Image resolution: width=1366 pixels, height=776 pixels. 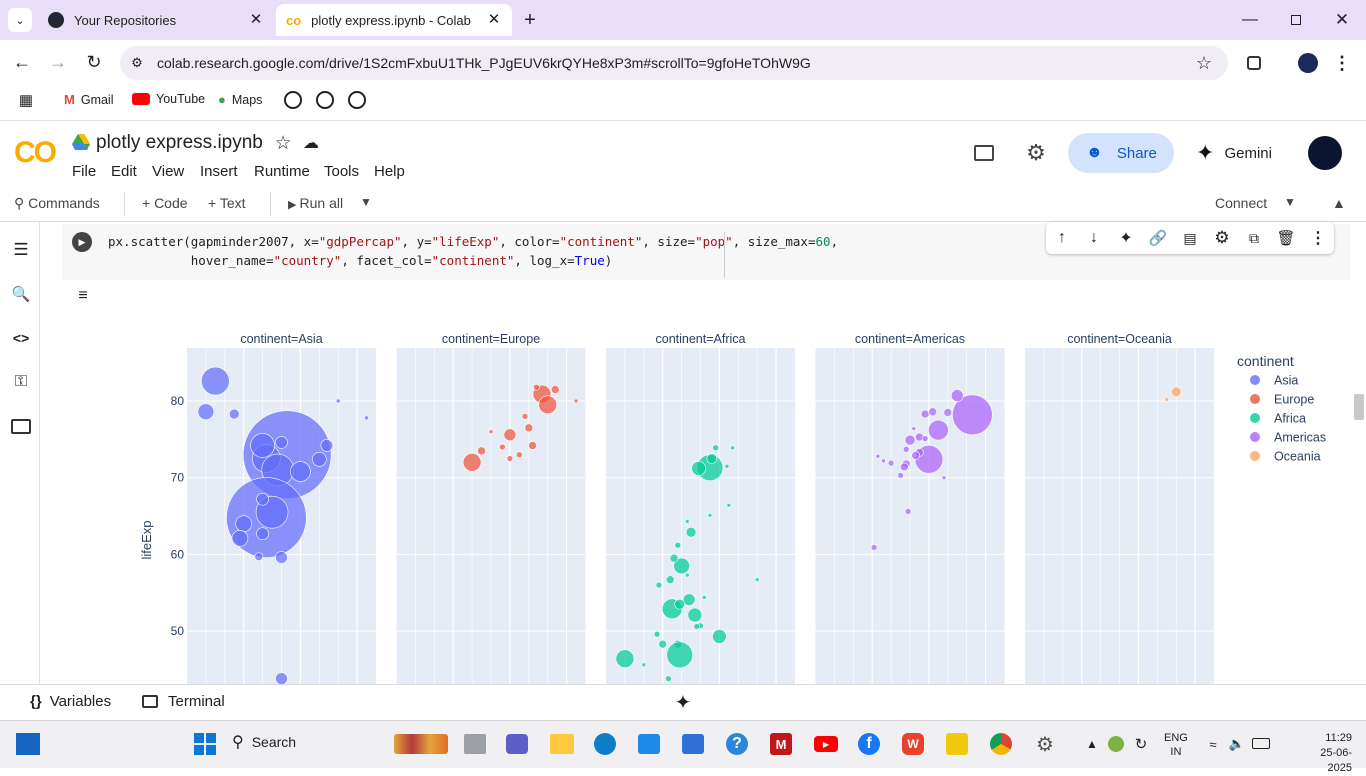 What do you see at coordinates (1141, 744) in the screenshot?
I see `sync-icon: ↻` at bounding box center [1141, 744].